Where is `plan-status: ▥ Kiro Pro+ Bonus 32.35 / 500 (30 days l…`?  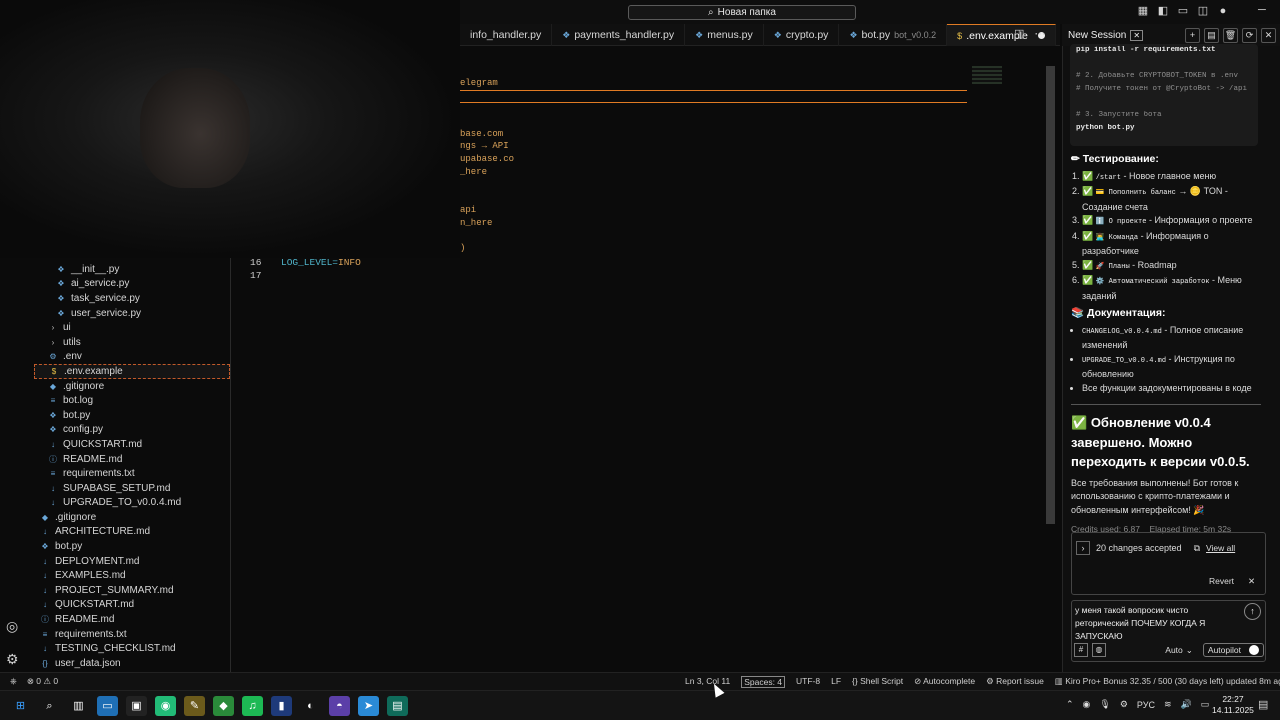 plan-status: ▥ Kiro Pro+ Bonus 32.35 / 500 (30 days l… is located at coordinates (1167, 682).